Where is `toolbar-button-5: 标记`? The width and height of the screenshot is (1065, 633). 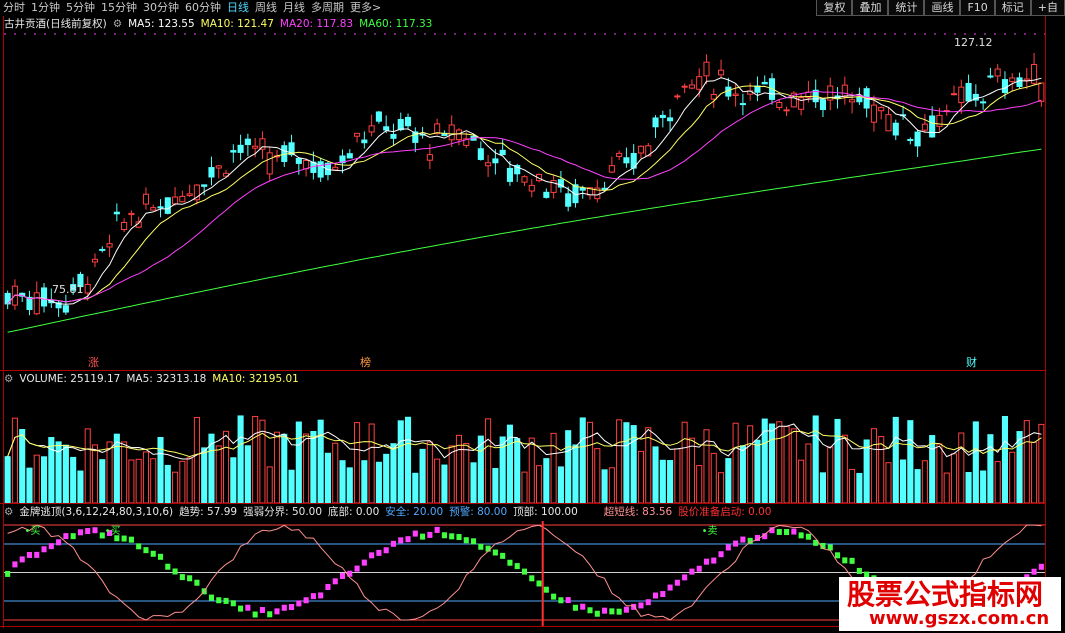
toolbar-button-5: 标记 is located at coordinates (1012, 8).